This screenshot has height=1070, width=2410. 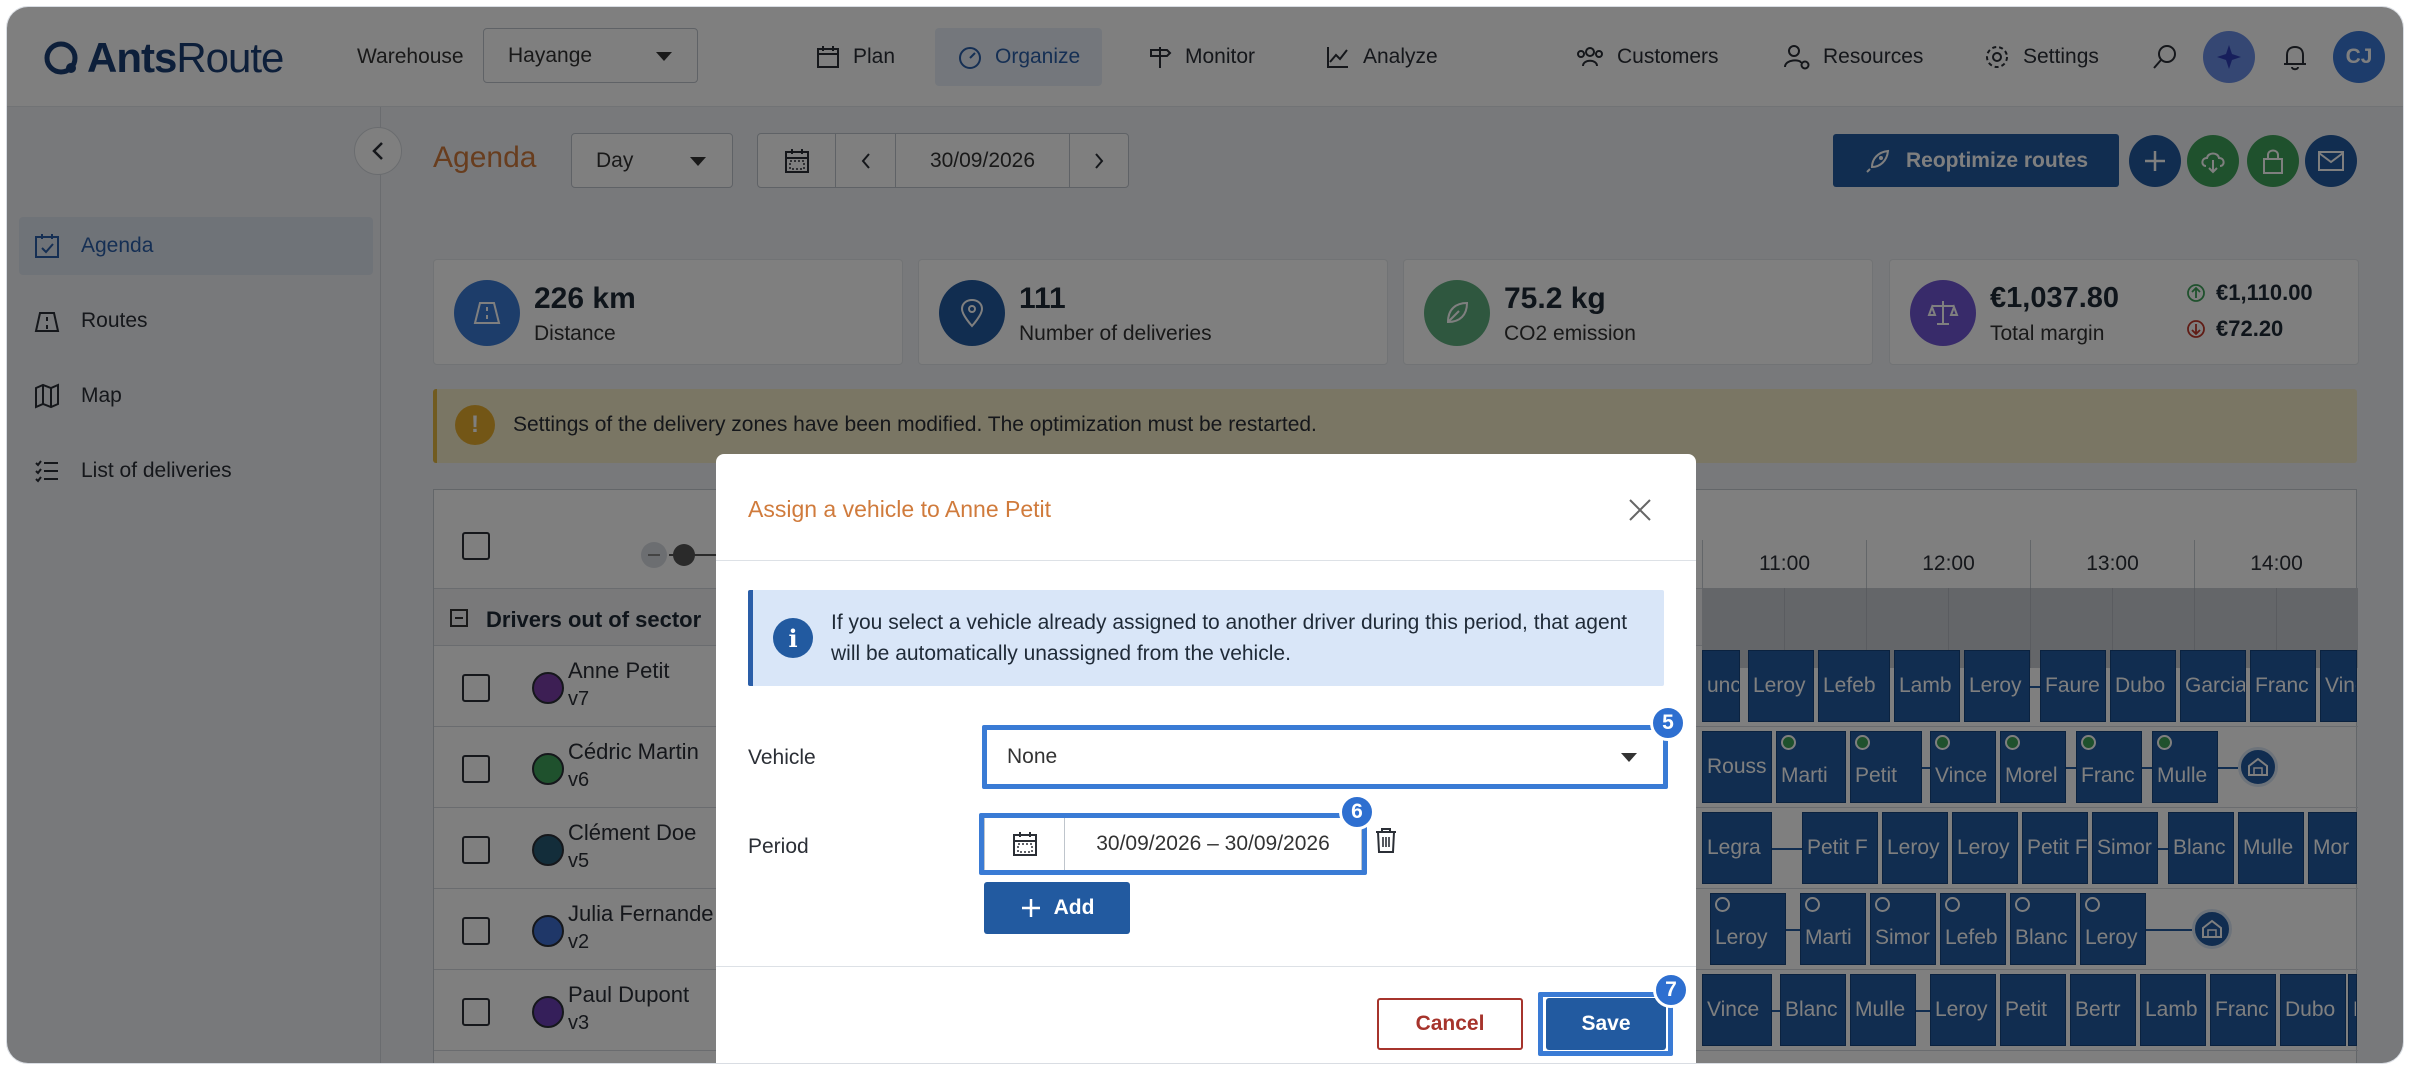 What do you see at coordinates (1629, 757) in the screenshot?
I see `chevron-down-icon` at bounding box center [1629, 757].